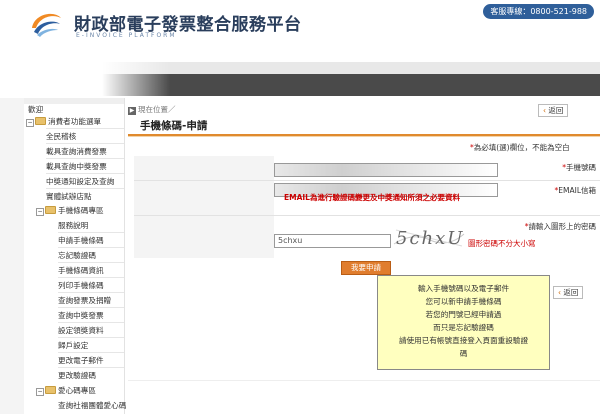 Image resolution: width=600 pixels, height=414 pixels. Describe the element at coordinates (386, 170) in the screenshot. I see `phone-input` at that location.